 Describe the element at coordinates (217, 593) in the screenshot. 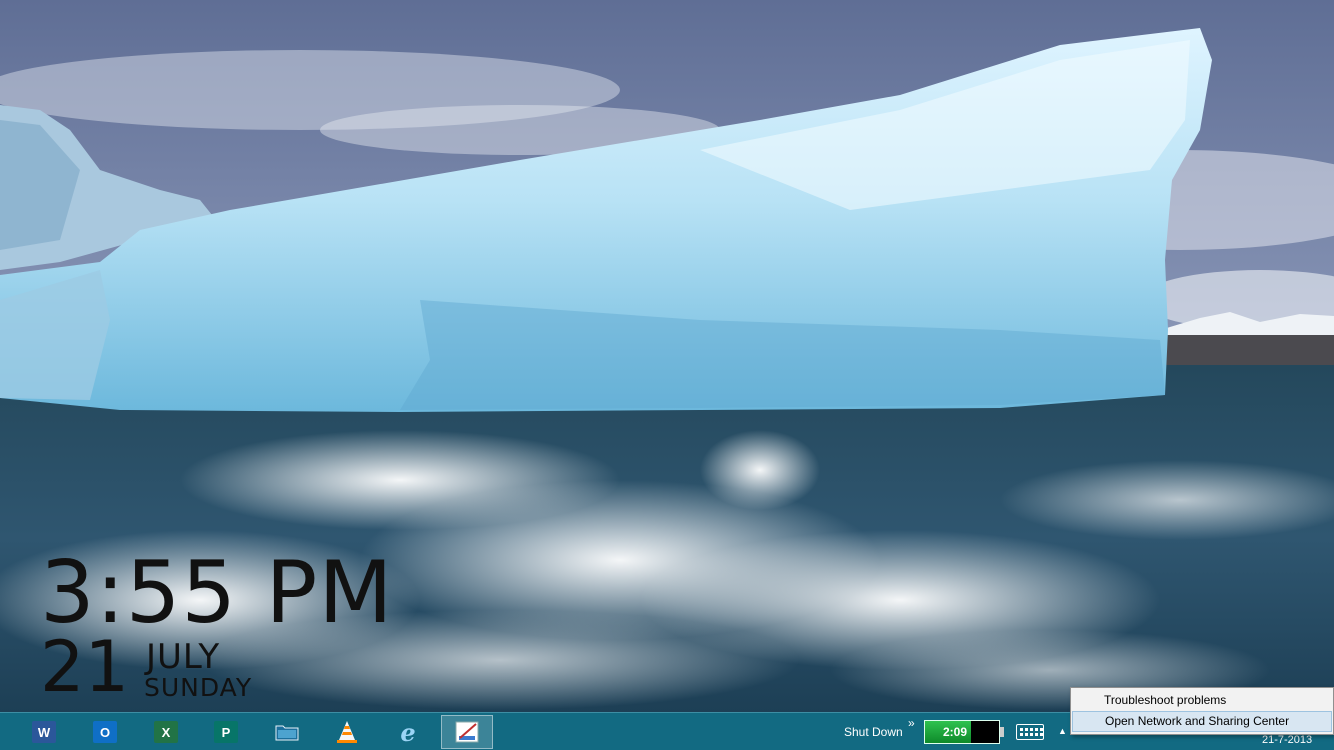

I see `clock-time: 3:55 PM` at that location.